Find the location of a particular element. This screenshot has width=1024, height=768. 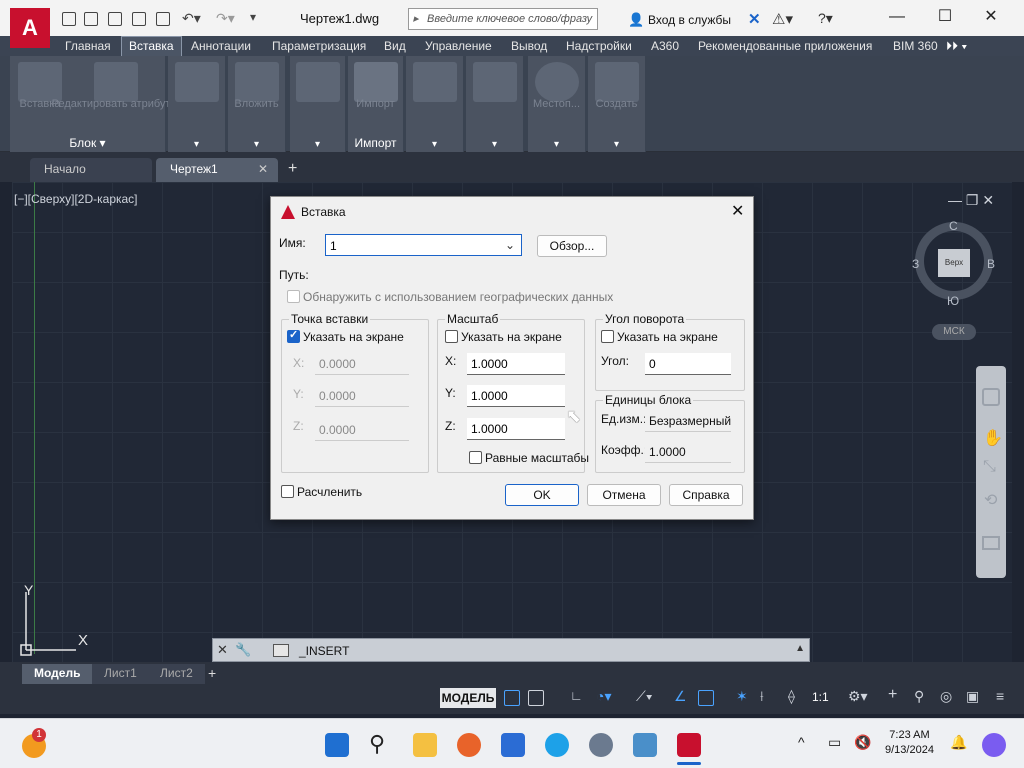

exchange-icon: ✕ is located at coordinates (754, 19).